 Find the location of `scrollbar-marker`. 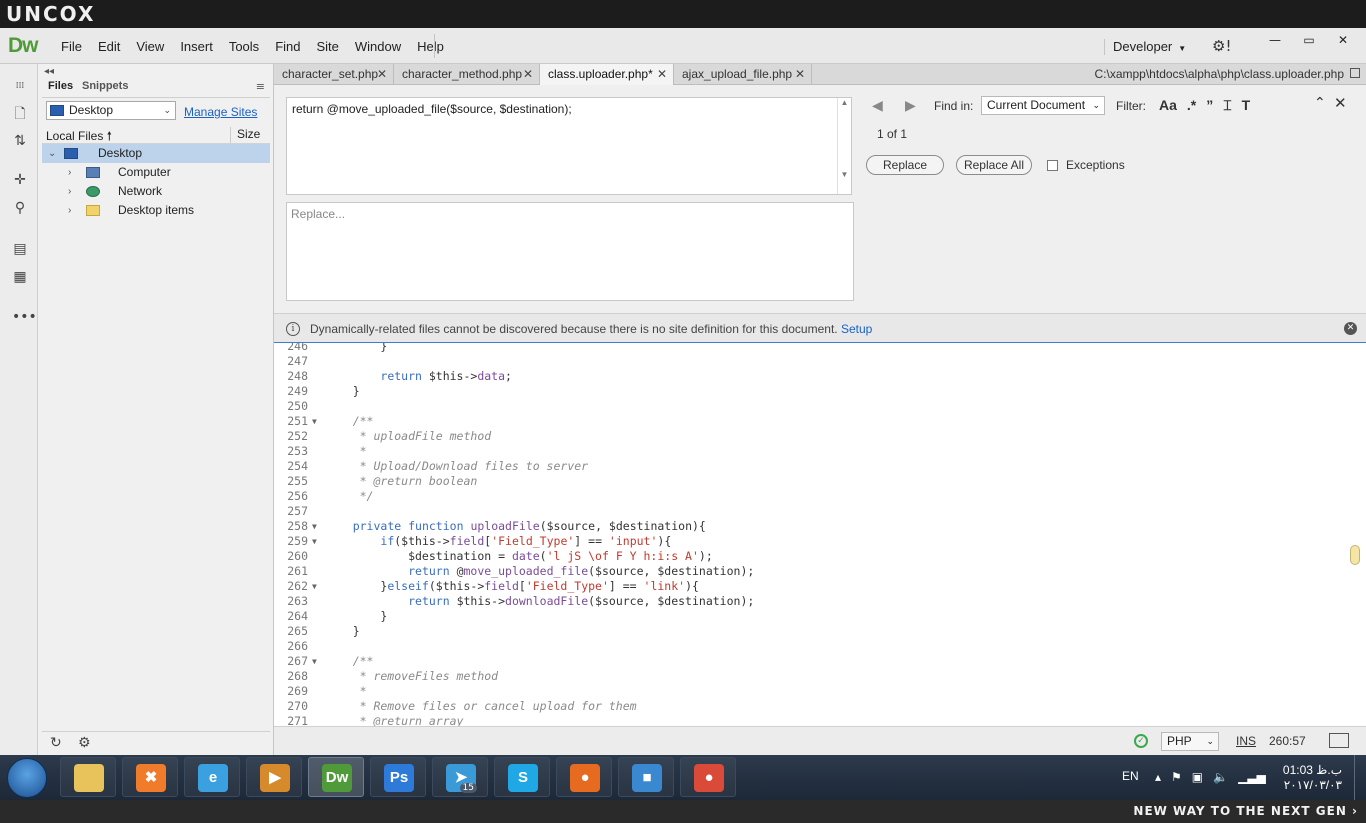

scrollbar-marker is located at coordinates (1355, 555).